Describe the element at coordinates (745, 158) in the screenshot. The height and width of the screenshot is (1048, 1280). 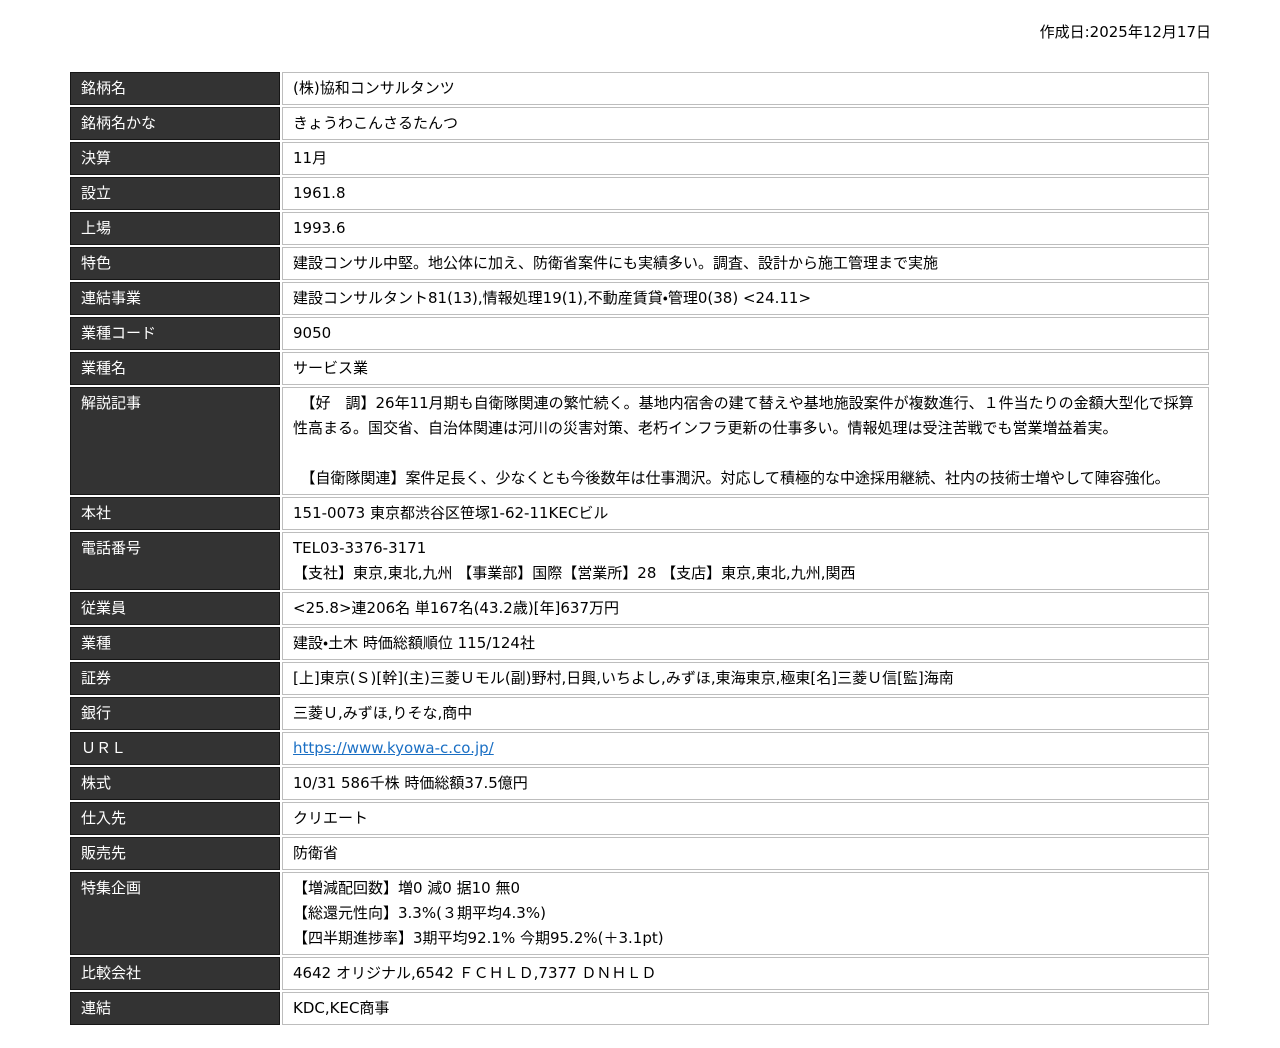
I see `row-value-fiscal-month: 11月` at that location.